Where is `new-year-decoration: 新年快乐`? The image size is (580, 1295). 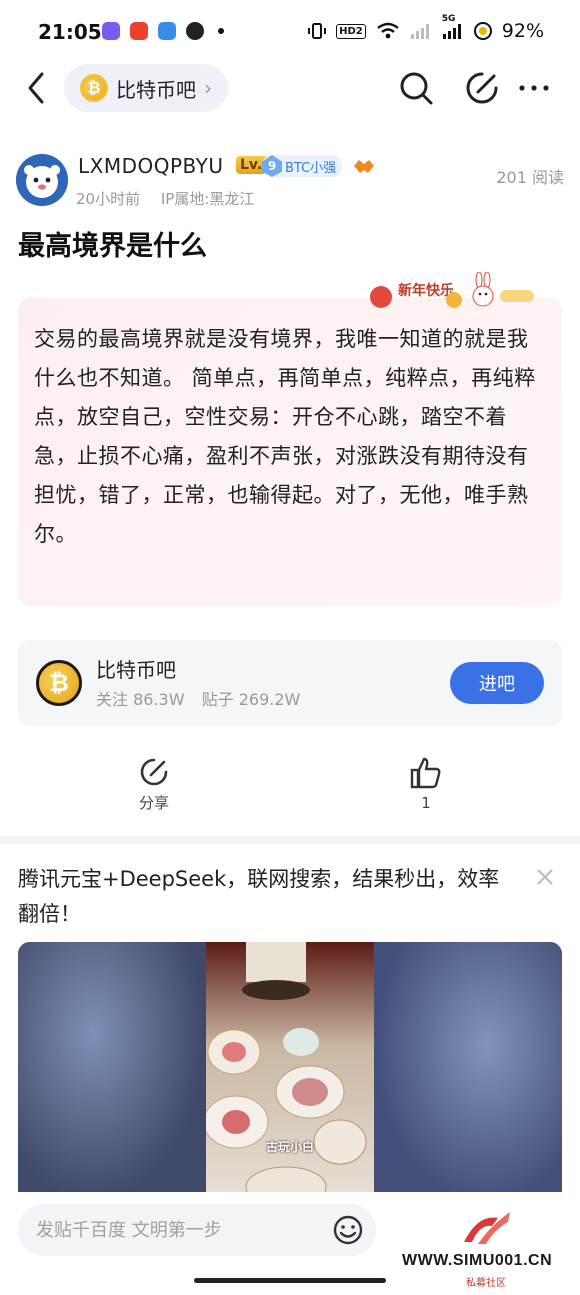
new-year-decoration: 新年快乐 is located at coordinates (454, 293).